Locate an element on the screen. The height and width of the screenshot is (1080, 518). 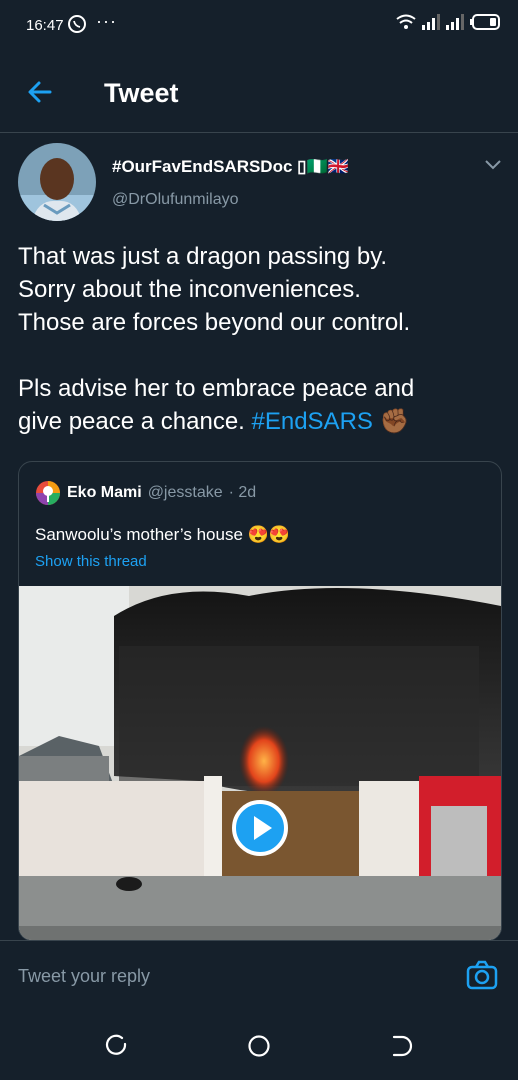
wifi-icon is located at coordinates (406, 21).